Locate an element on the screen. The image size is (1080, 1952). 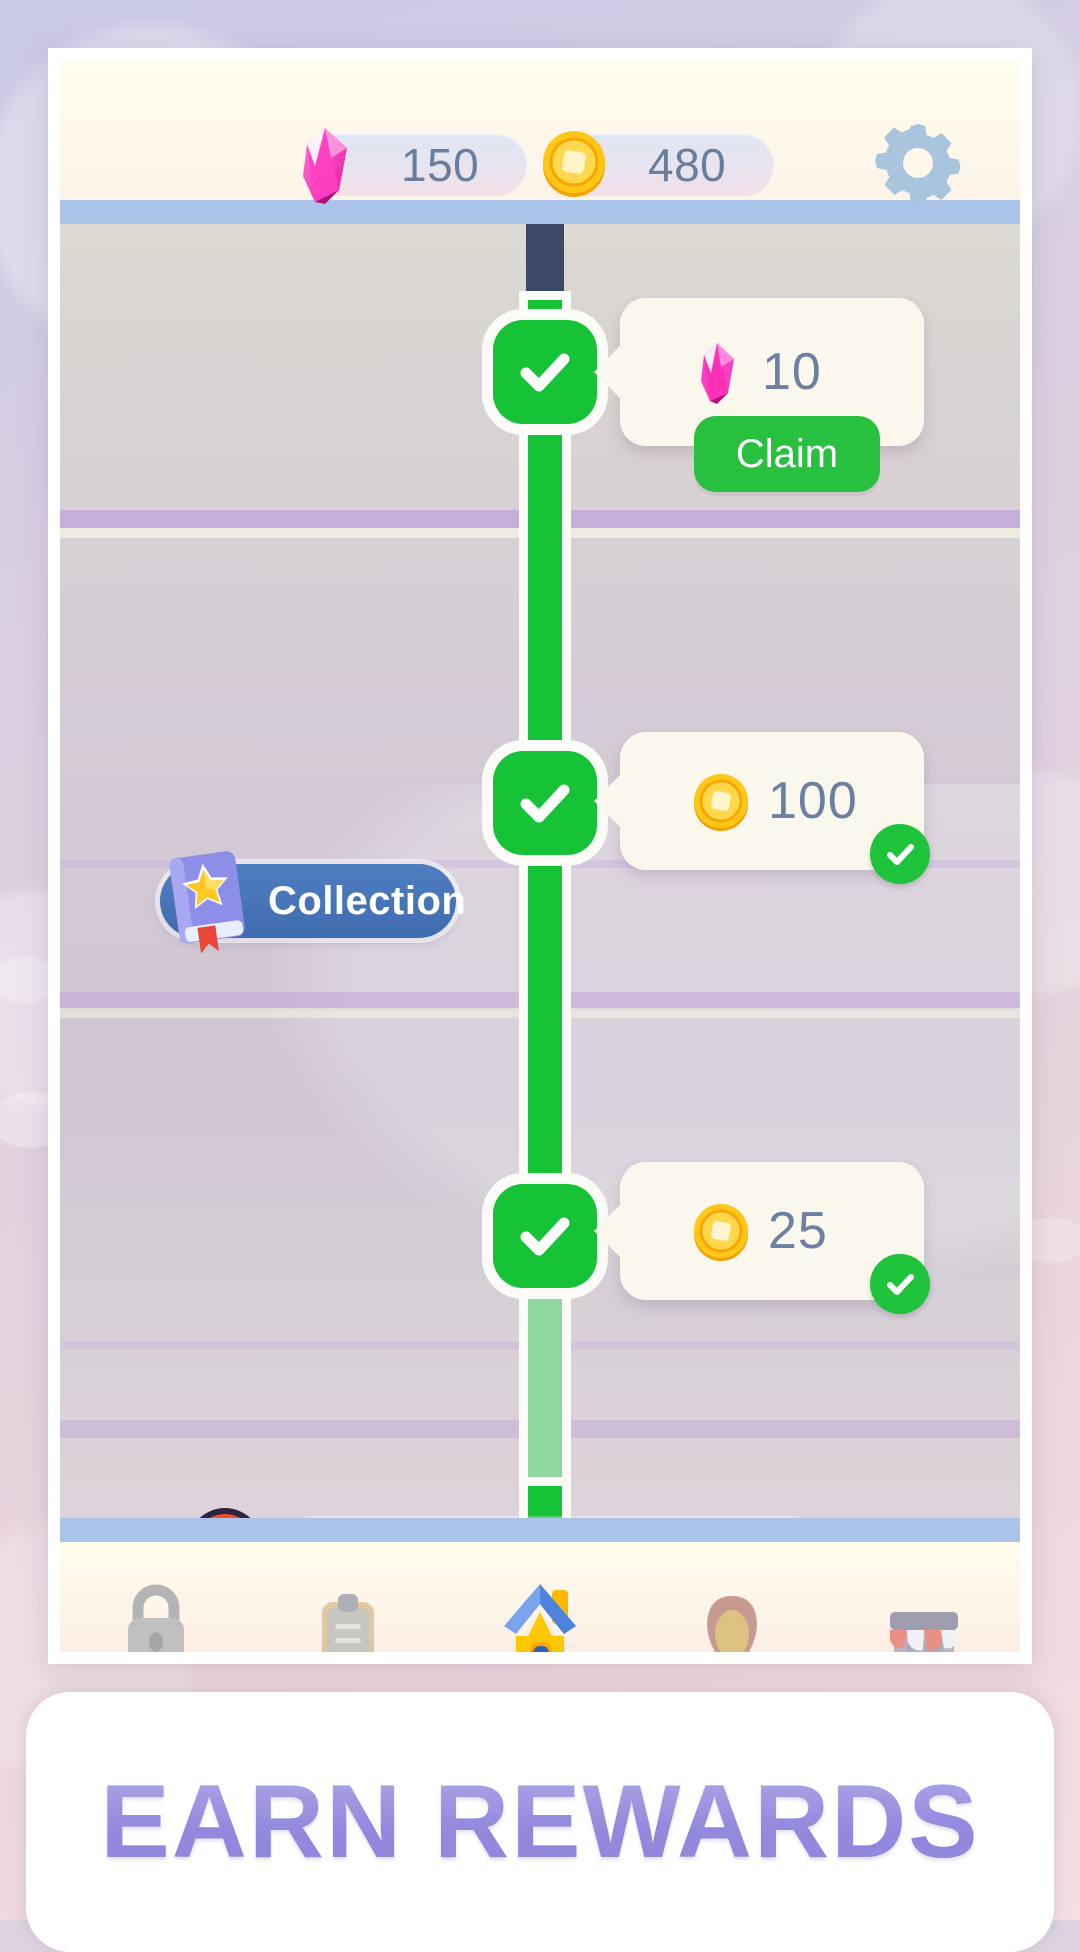
reward-tooltip: 25 is located at coordinates (775, 1238).